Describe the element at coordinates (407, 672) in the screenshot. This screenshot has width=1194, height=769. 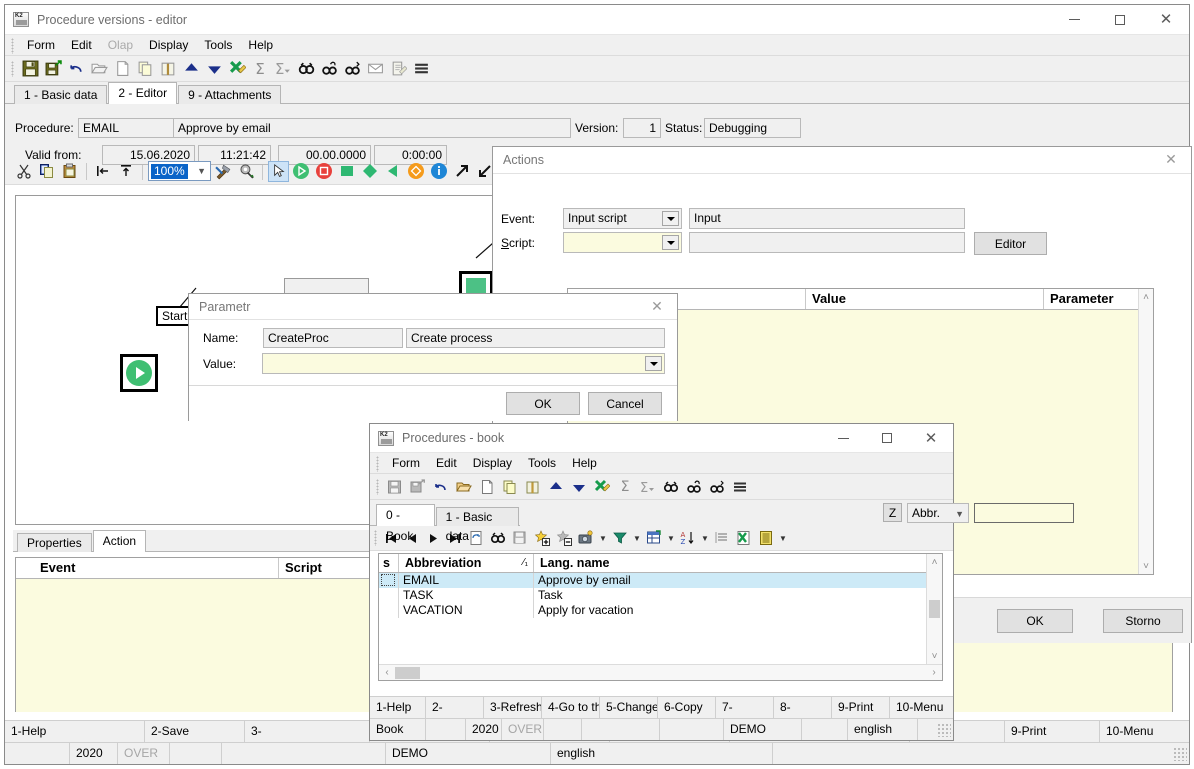
I see `book-hscroll-thumb` at that location.